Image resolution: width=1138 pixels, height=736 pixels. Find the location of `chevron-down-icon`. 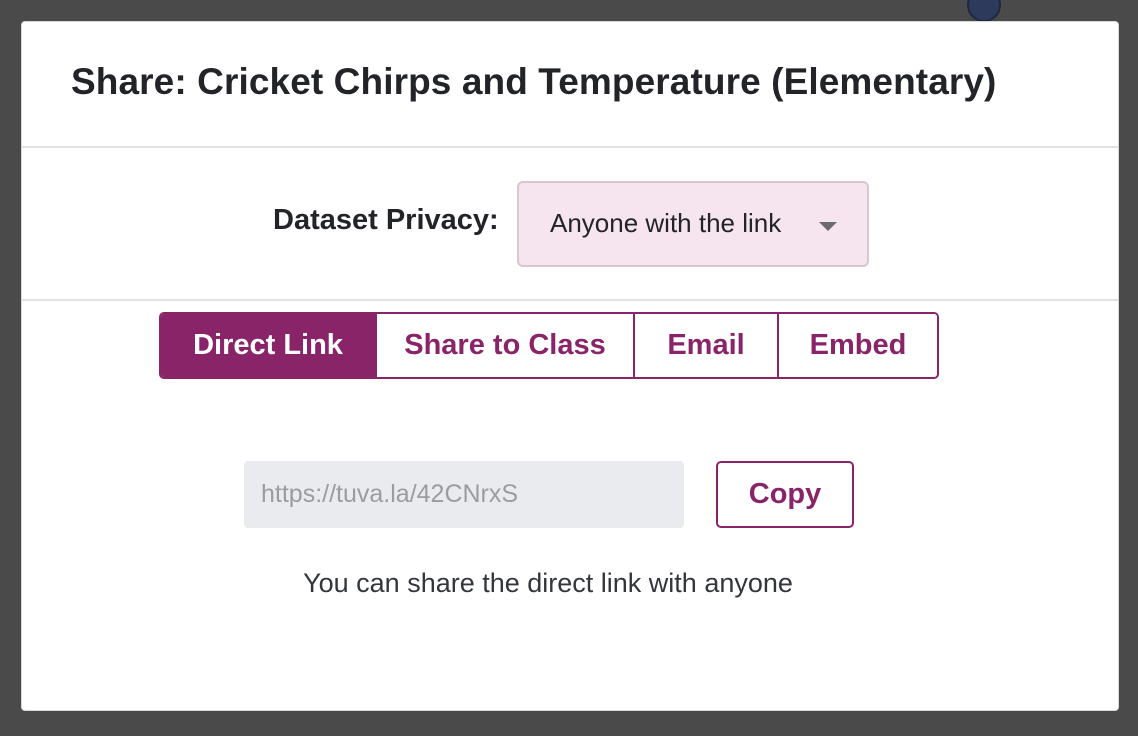

chevron-down-icon is located at coordinates (828, 226).